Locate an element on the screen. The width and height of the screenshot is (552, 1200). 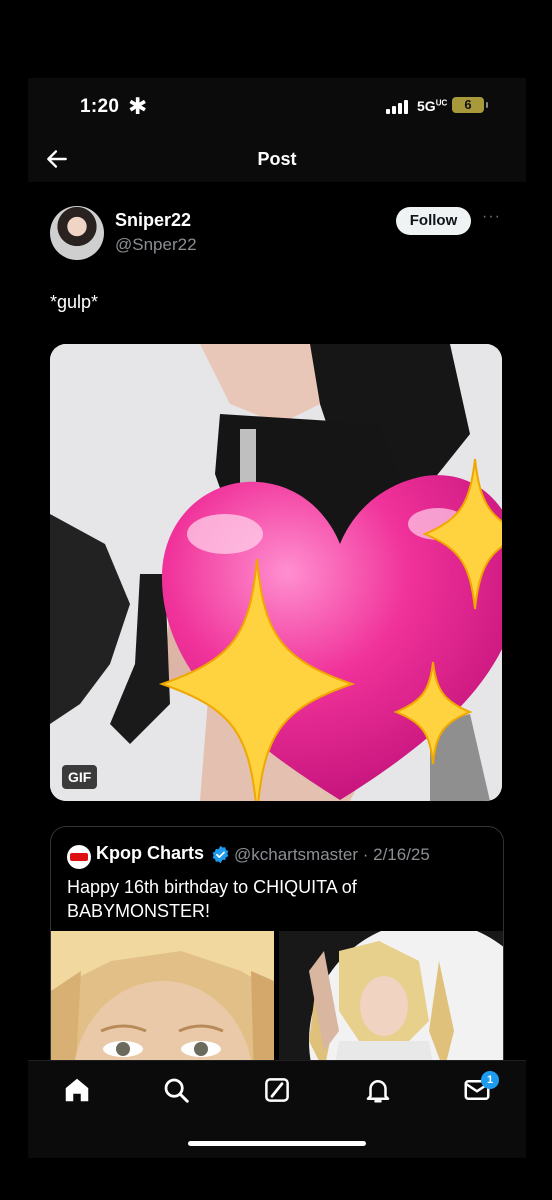
author-name: Sniper22 is located at coordinates (153, 220).